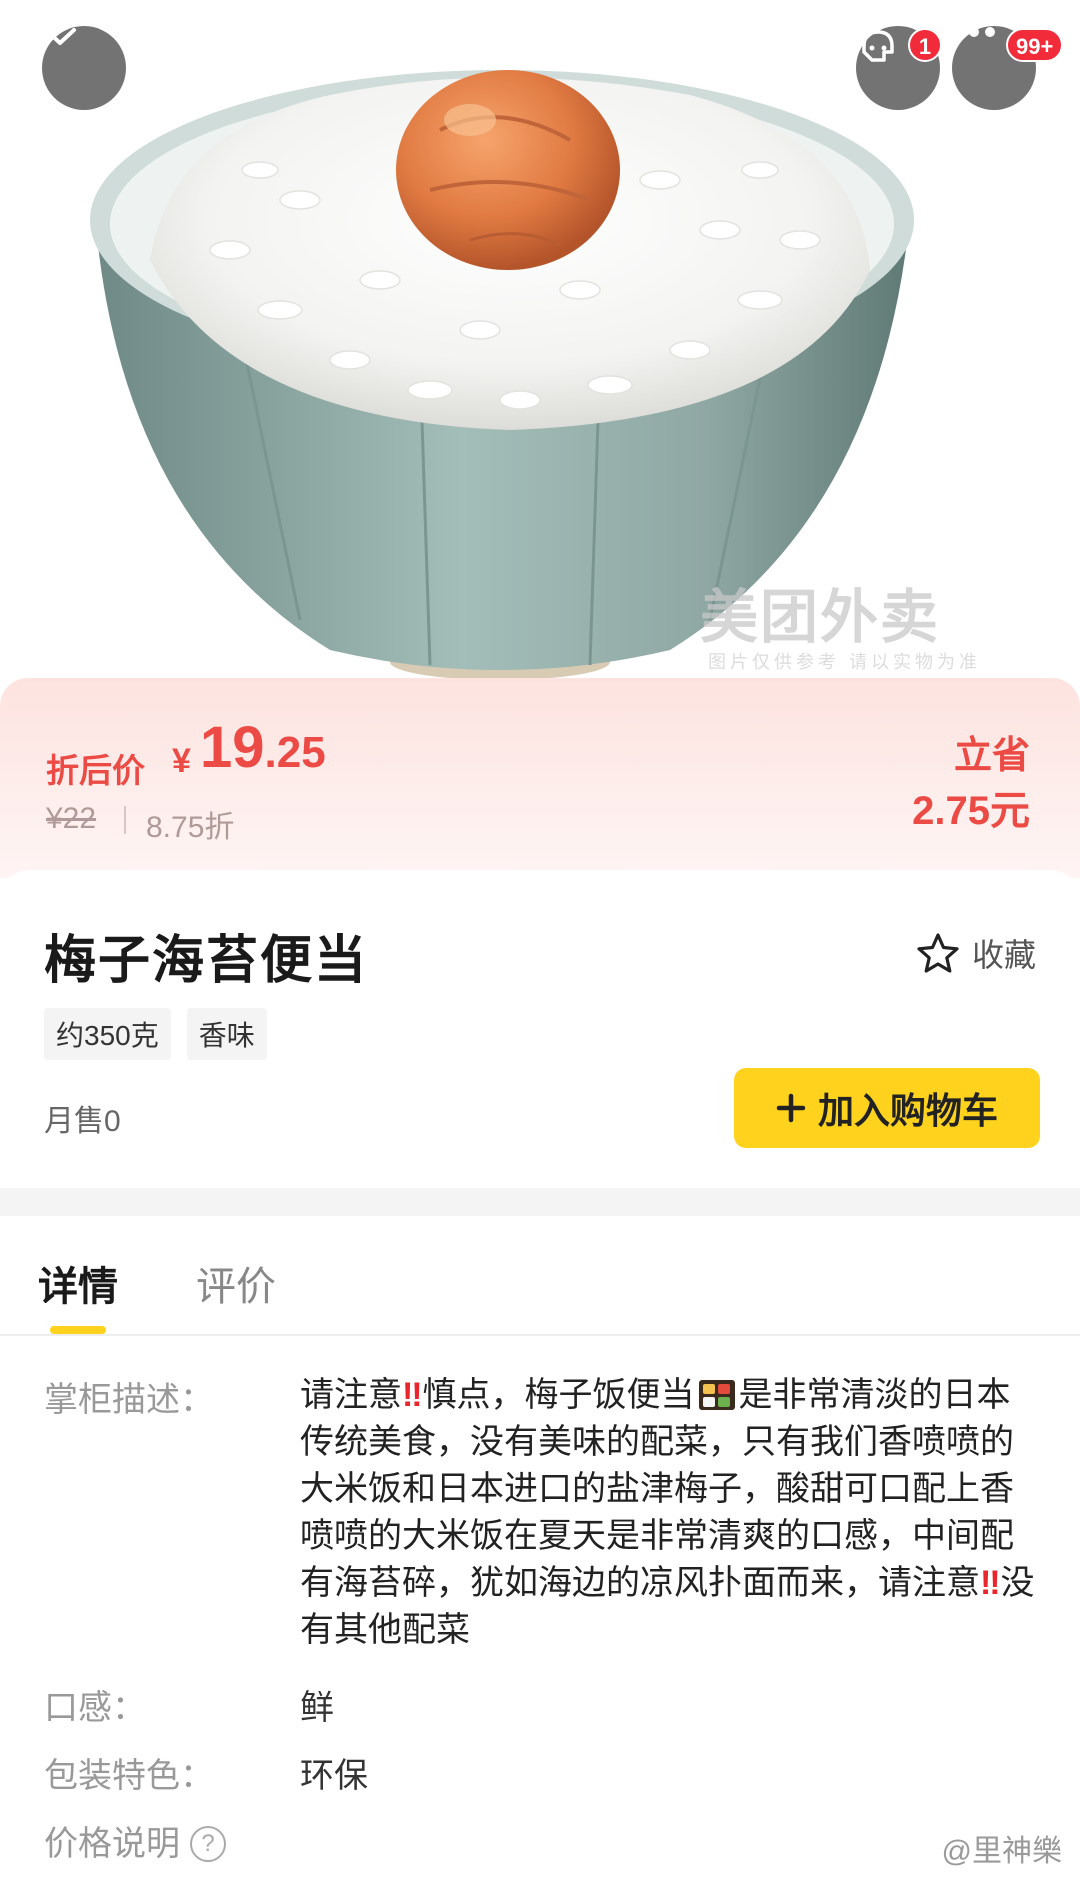 This screenshot has width=1080, height=1878. I want to click on save-amount: 2.75元, so click(971, 811).